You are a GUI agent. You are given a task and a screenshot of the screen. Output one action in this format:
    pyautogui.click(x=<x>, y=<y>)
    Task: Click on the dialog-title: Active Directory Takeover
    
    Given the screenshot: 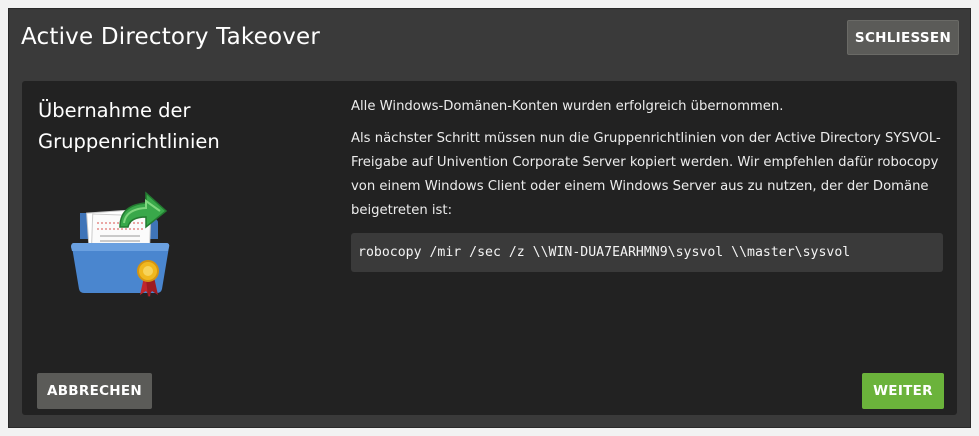 What is the action you would take?
    pyautogui.click(x=171, y=37)
    